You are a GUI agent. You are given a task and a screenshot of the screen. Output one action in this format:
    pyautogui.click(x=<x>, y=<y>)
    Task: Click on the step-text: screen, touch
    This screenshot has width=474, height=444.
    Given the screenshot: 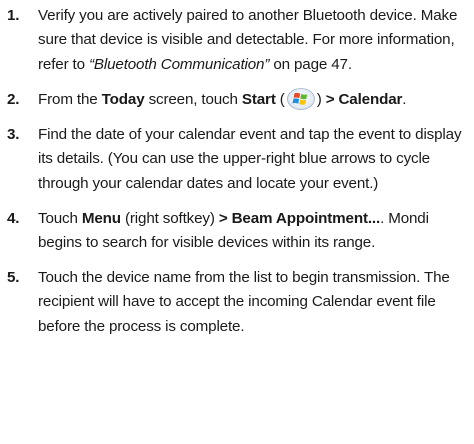 What is the action you would take?
    pyautogui.click(x=193, y=99)
    